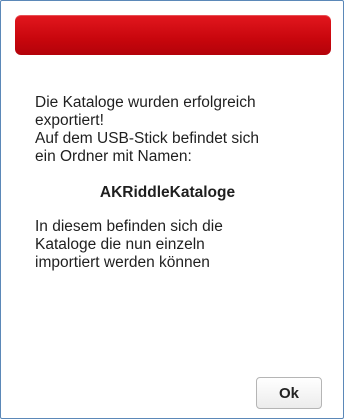  Describe the element at coordinates (147, 138) in the screenshot. I see `message-line: Auf dem USB-Stick befindet sich` at that location.